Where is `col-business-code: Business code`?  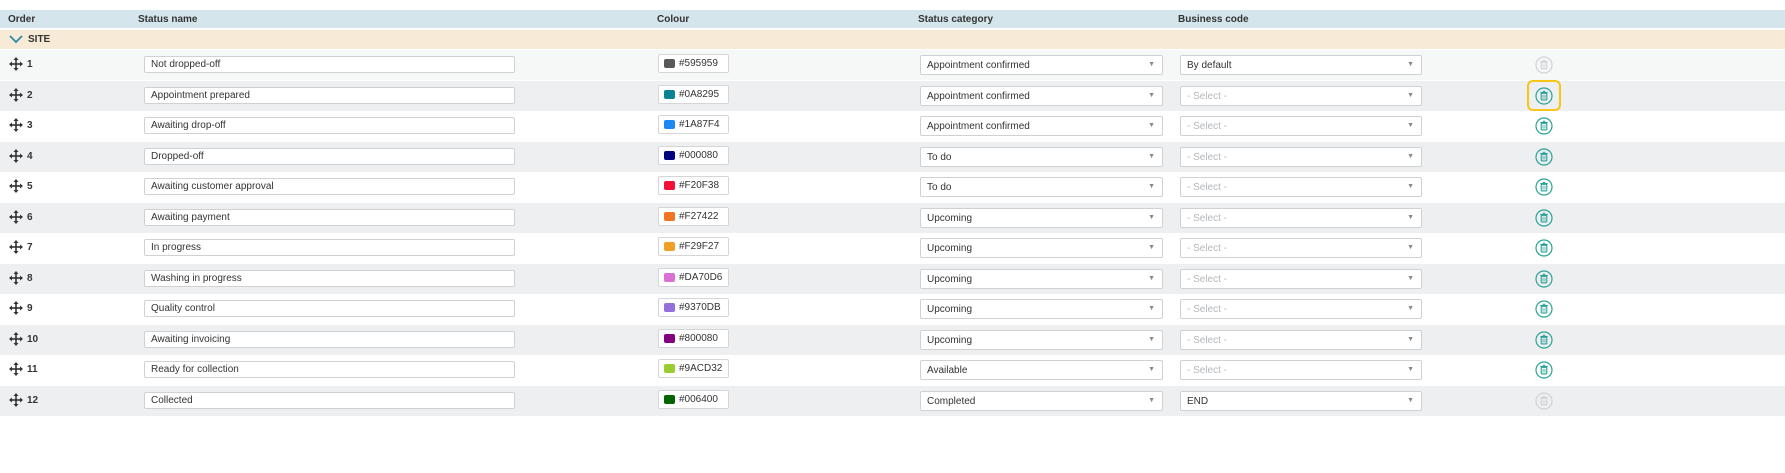 col-business-code: Business code is located at coordinates (1213, 19).